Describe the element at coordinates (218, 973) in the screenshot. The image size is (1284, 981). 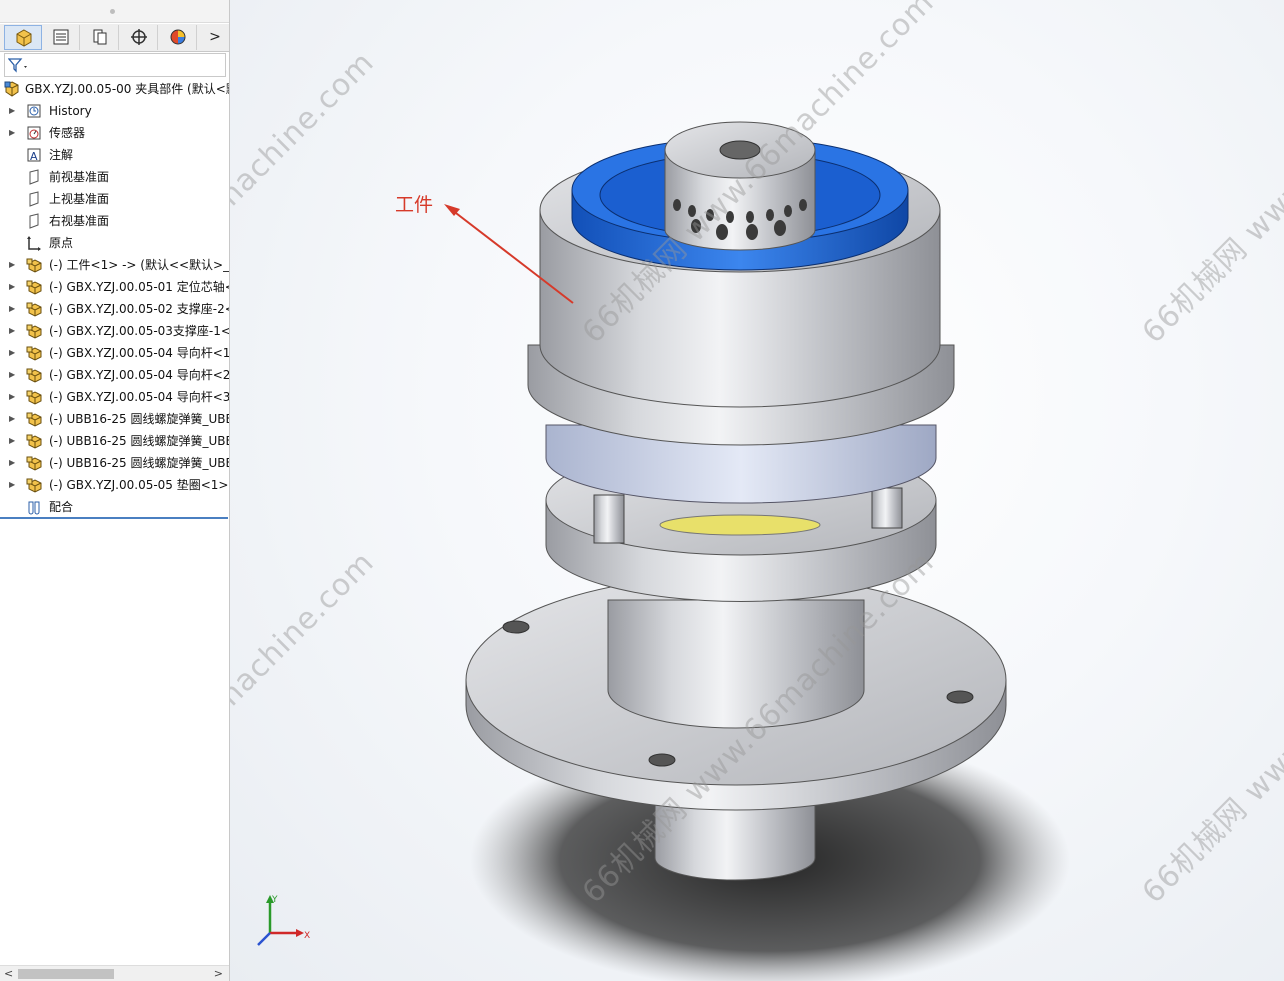
I see `scroll-right-icon: >` at that location.